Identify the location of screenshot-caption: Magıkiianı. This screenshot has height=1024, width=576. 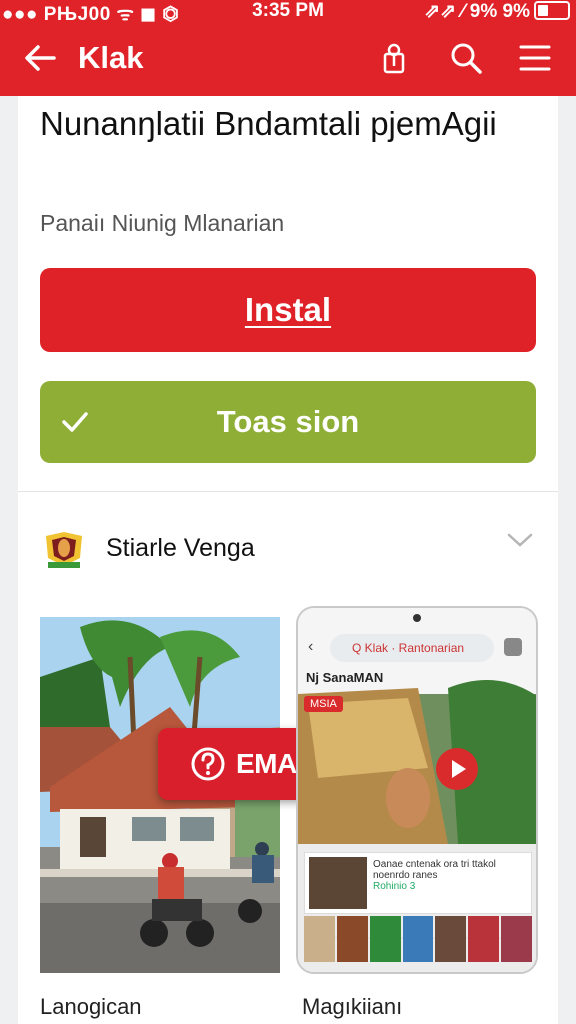
(352, 1006).